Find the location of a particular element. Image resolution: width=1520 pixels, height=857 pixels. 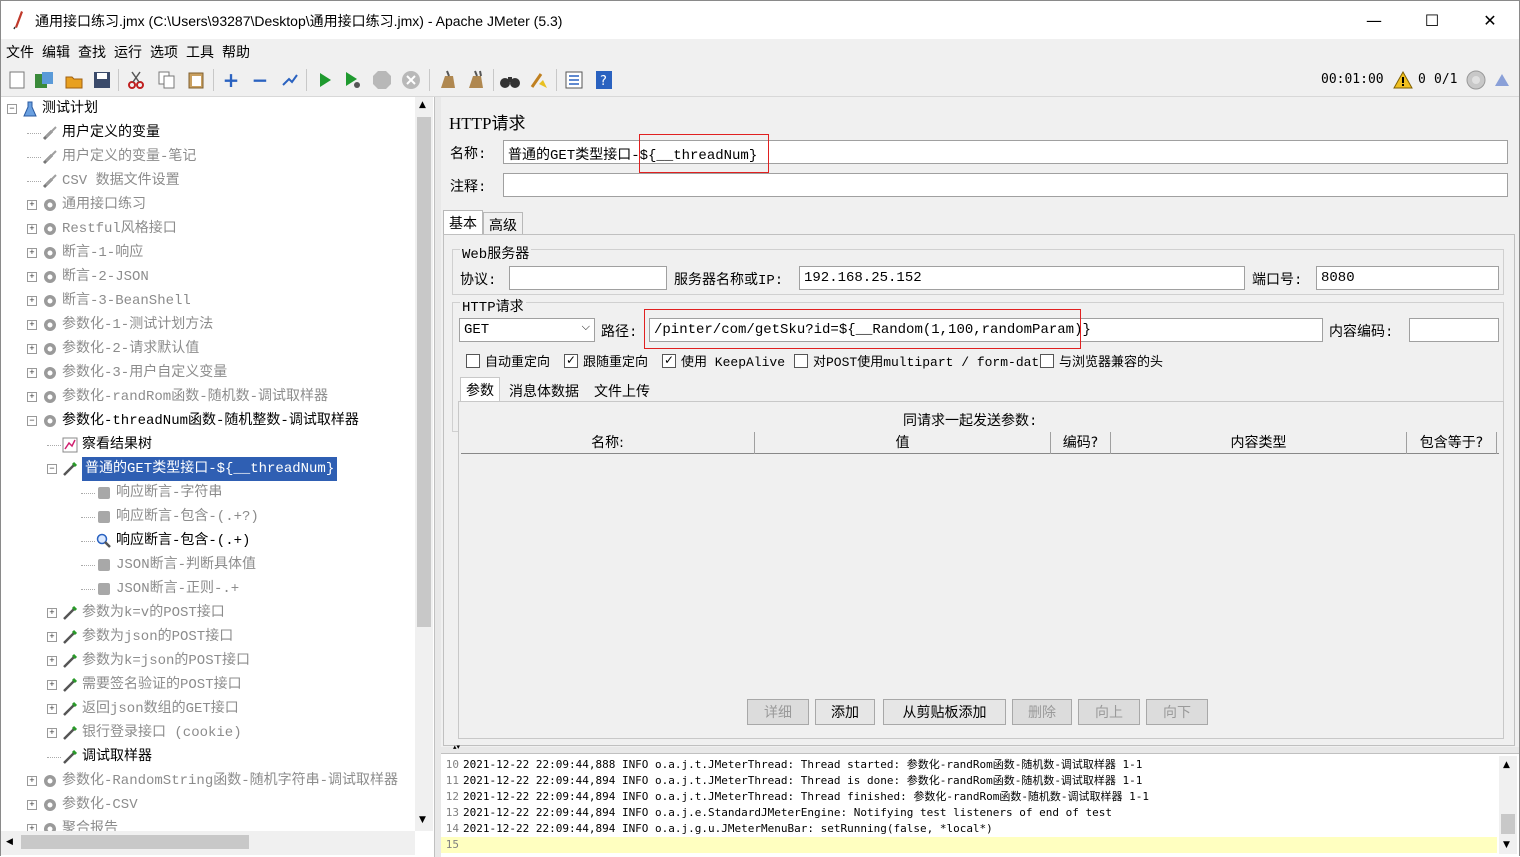

protocol-field is located at coordinates (588, 278).